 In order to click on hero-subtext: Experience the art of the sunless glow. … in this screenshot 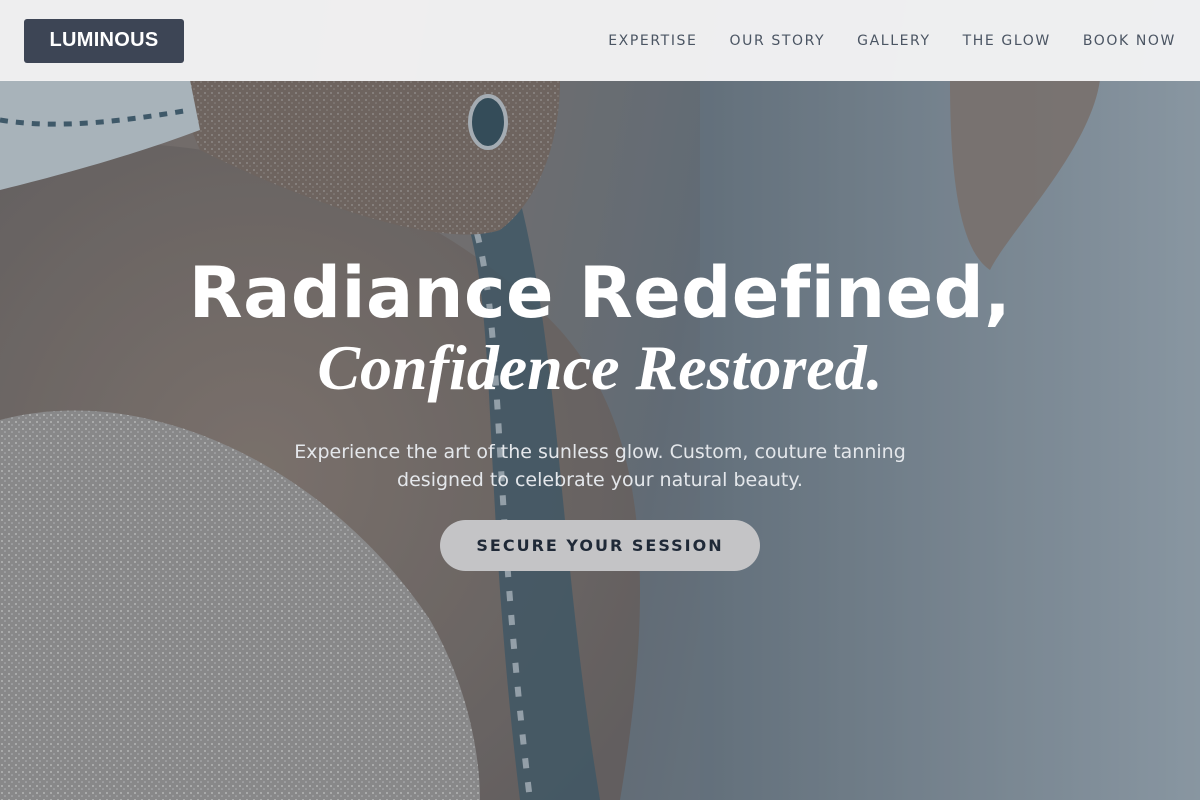, I will do `click(600, 466)`.